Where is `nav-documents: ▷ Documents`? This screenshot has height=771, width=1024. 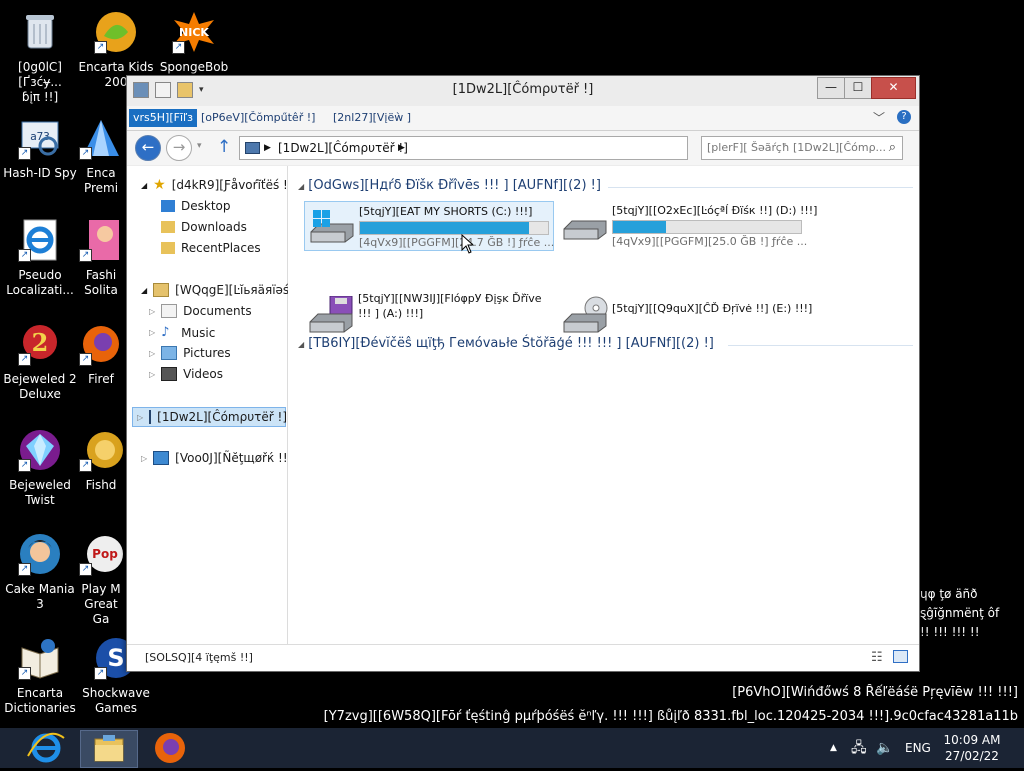
nav-documents: ▷ Documents is located at coordinates (200, 311).